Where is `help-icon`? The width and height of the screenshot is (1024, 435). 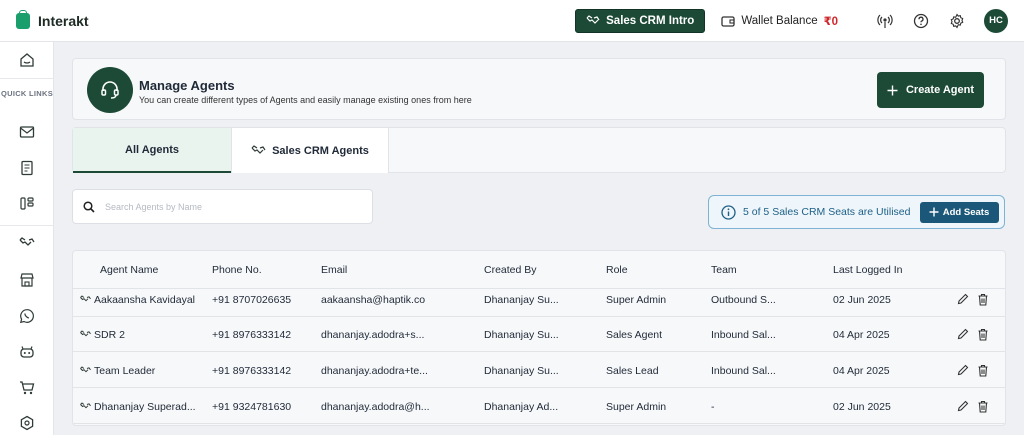 help-icon is located at coordinates (921, 21).